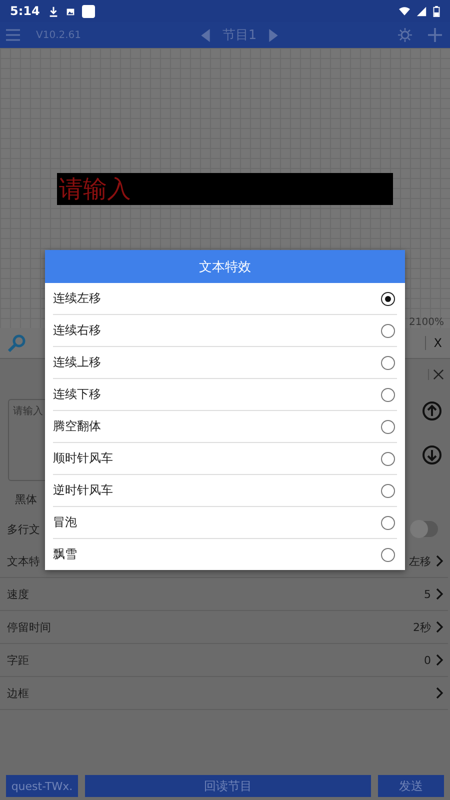 The image size is (450, 800). What do you see at coordinates (421, 11) in the screenshot?
I see `signal-icon` at bounding box center [421, 11].